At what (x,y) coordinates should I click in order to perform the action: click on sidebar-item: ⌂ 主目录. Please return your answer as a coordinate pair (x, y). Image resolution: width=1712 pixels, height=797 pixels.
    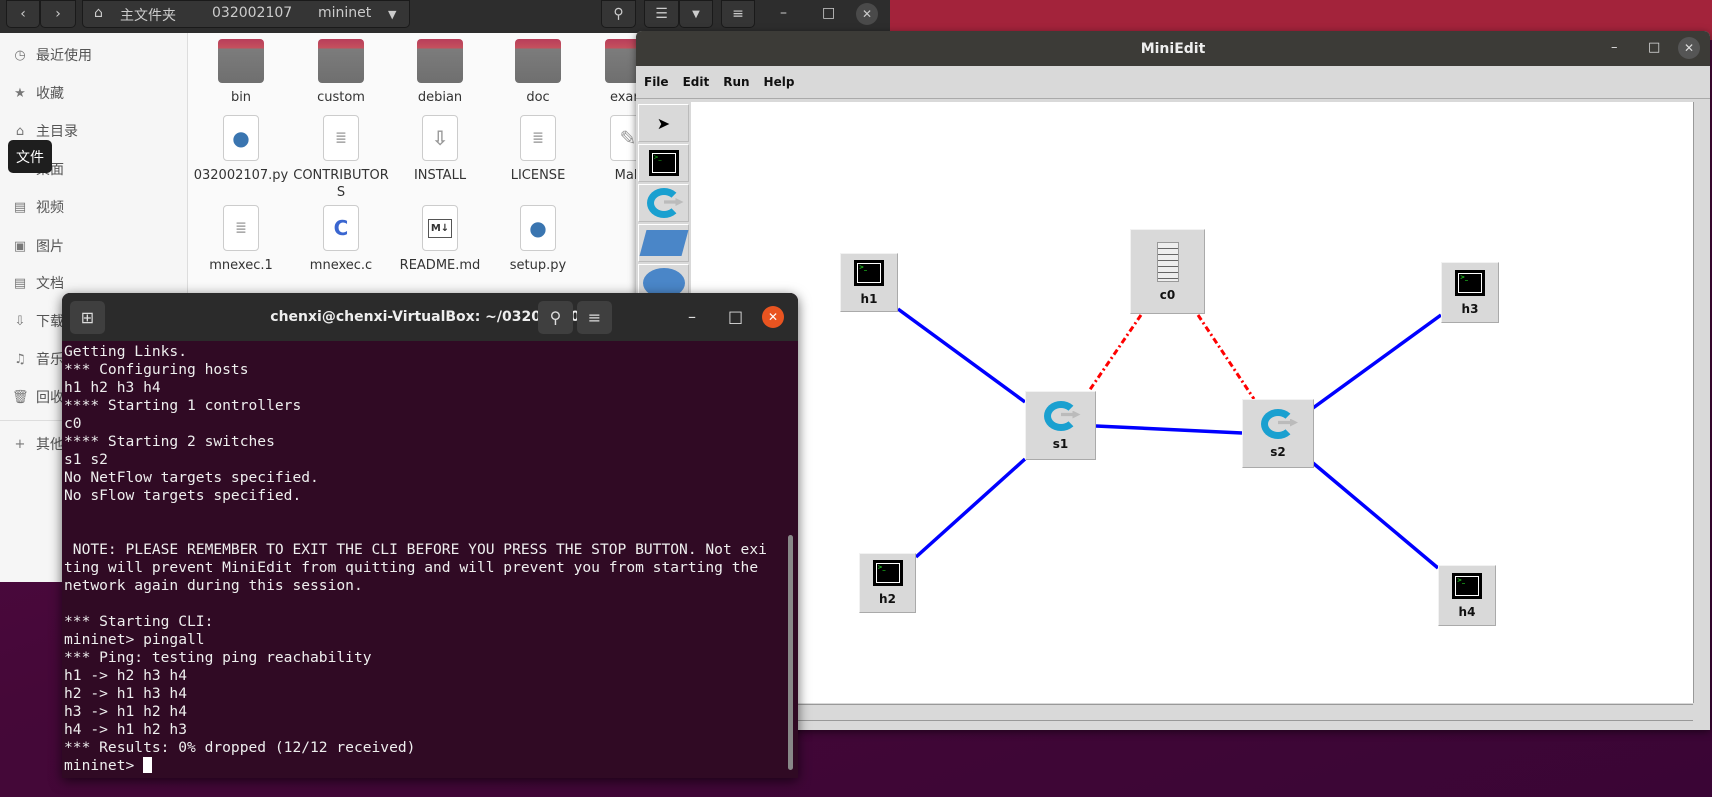
    Looking at the image, I should click on (45, 131).